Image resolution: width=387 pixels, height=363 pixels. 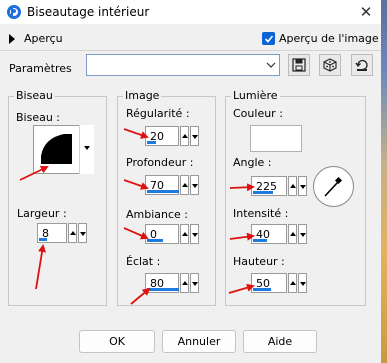 What do you see at coordinates (162, 234) in the screenshot?
I see `ambiance-input: 0` at bounding box center [162, 234].